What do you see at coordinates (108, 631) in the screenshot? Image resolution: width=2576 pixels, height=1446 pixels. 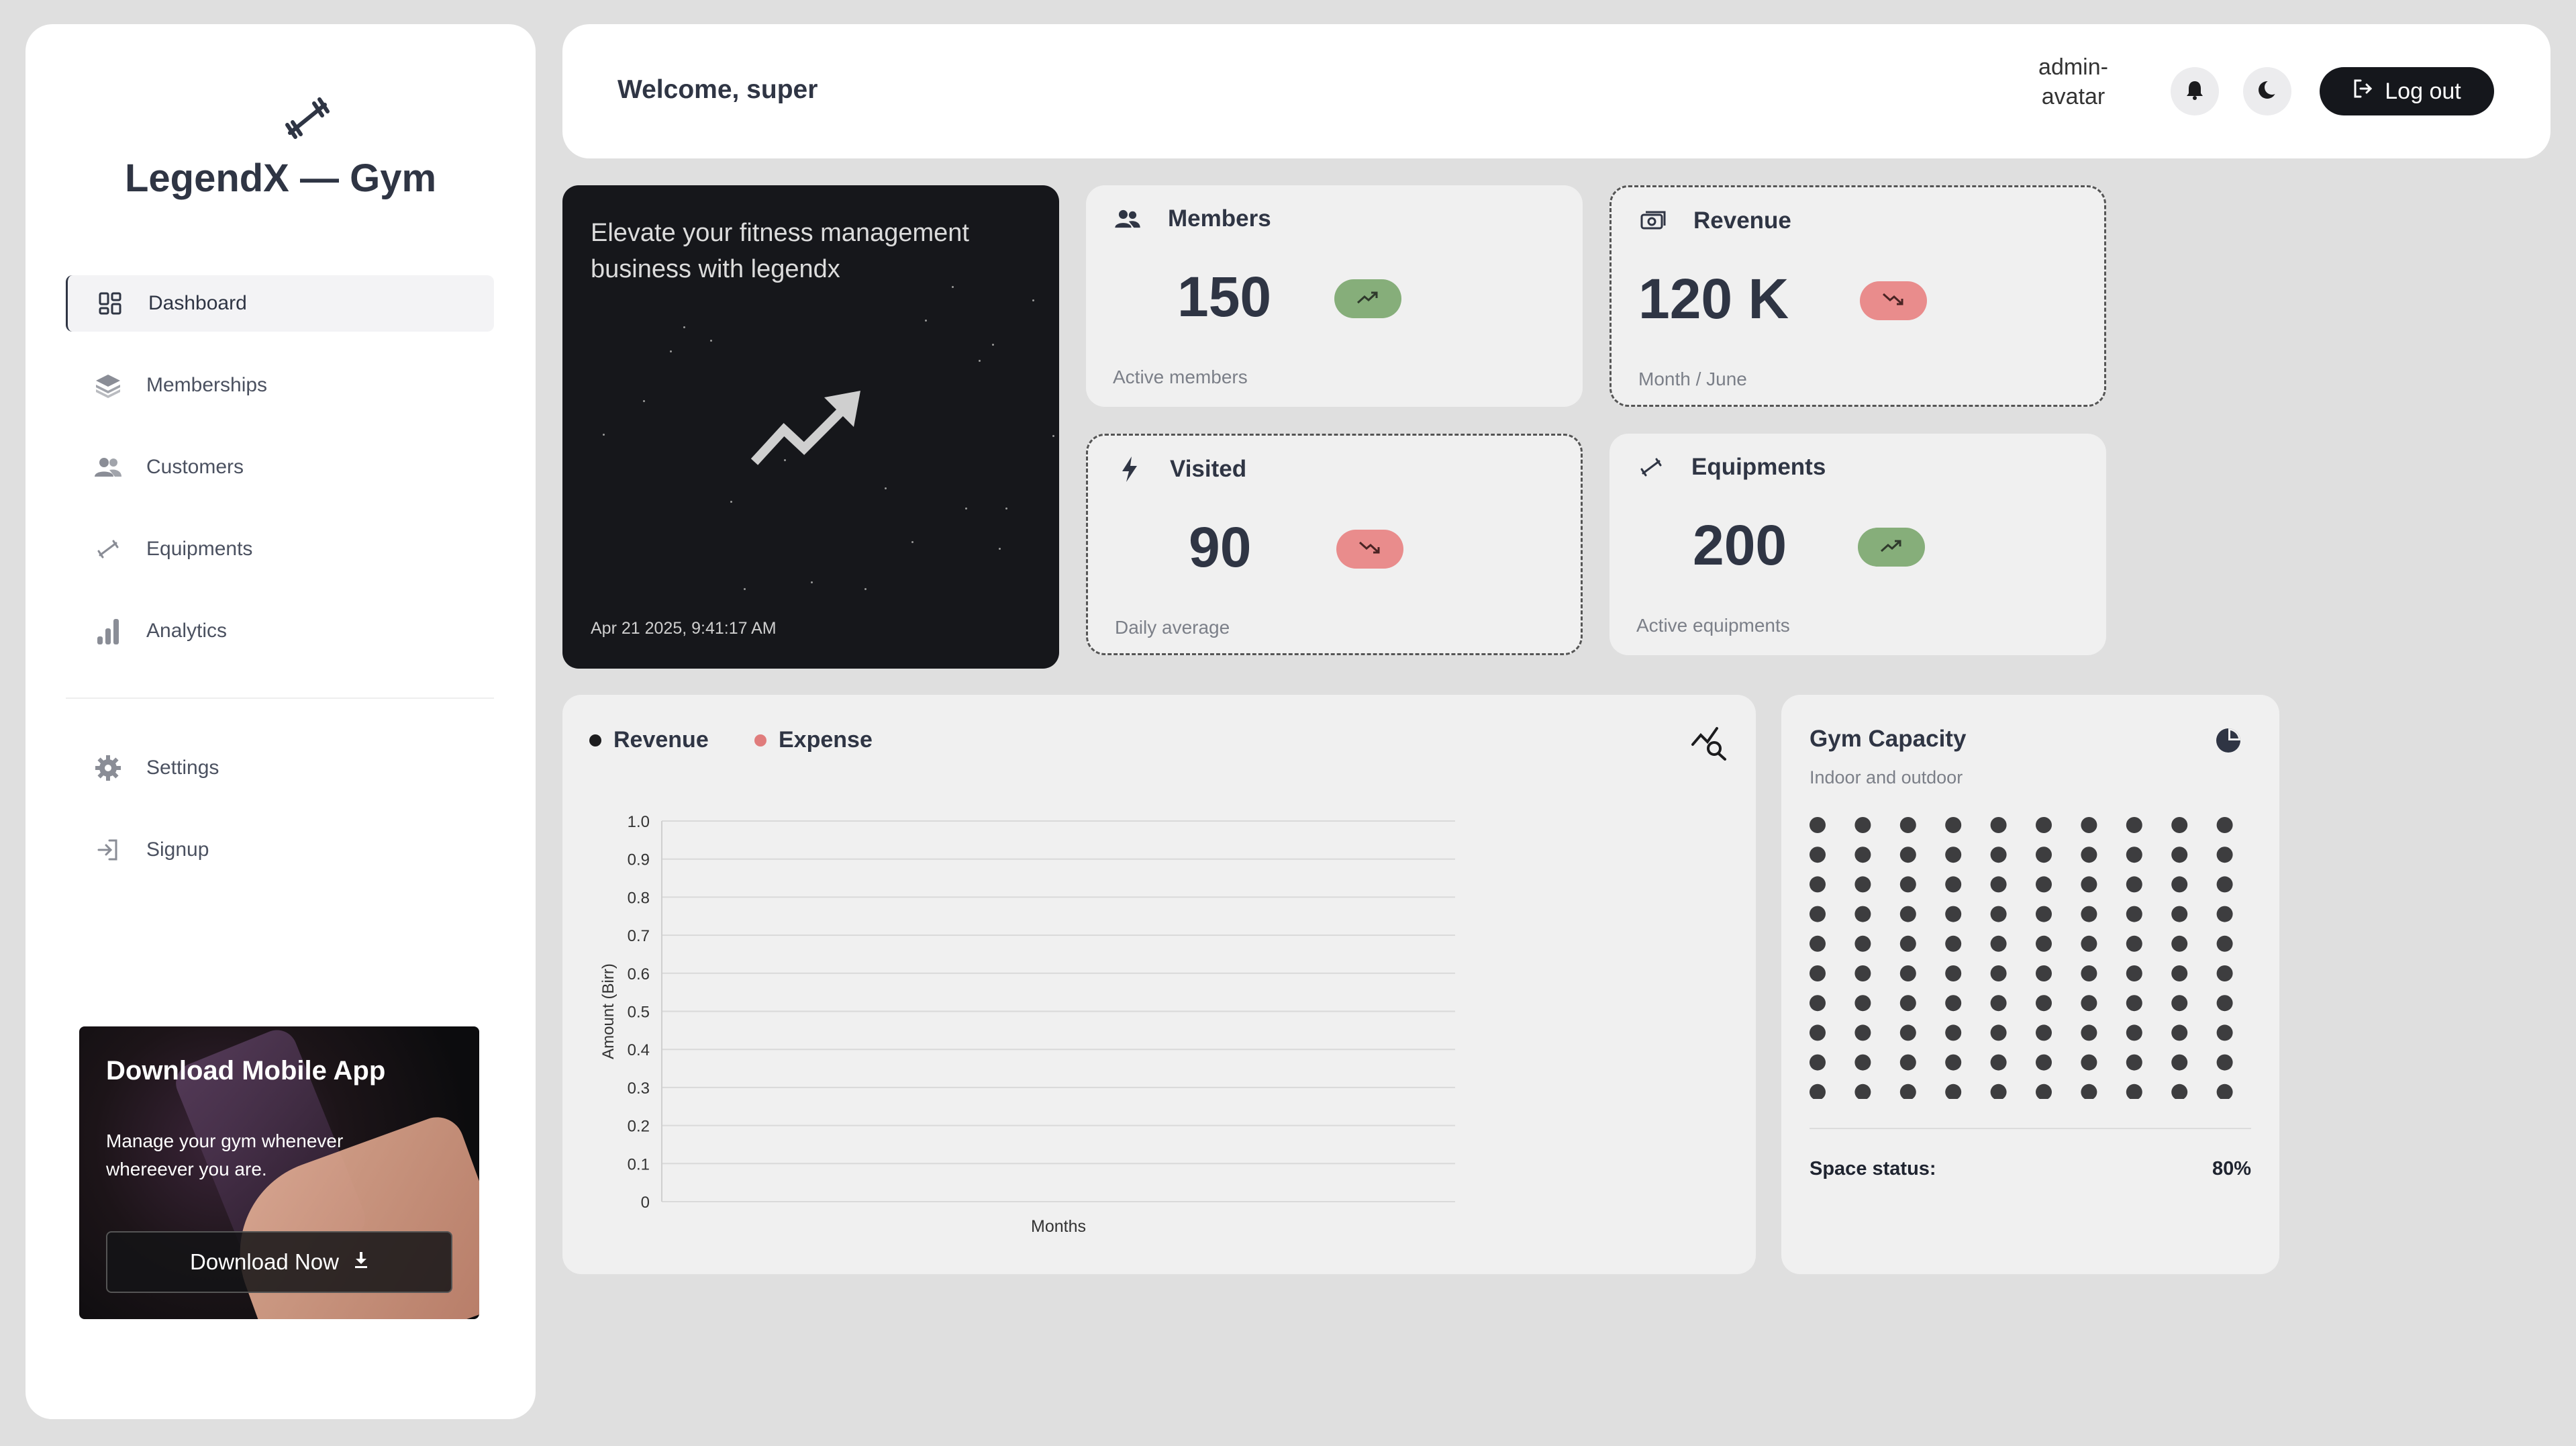 I see `bar-chart-icon` at bounding box center [108, 631].